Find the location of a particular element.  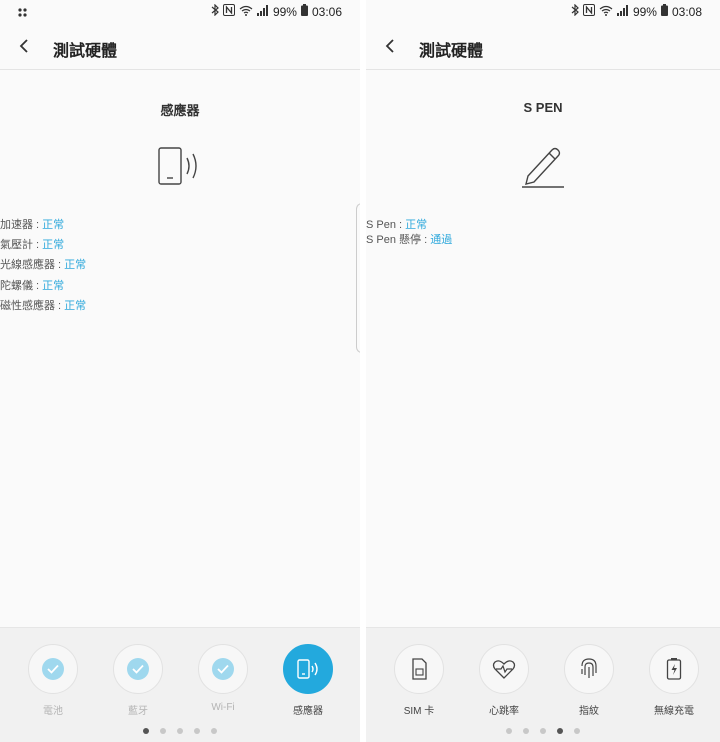

section-title: 感應器 is located at coordinates (180, 110).